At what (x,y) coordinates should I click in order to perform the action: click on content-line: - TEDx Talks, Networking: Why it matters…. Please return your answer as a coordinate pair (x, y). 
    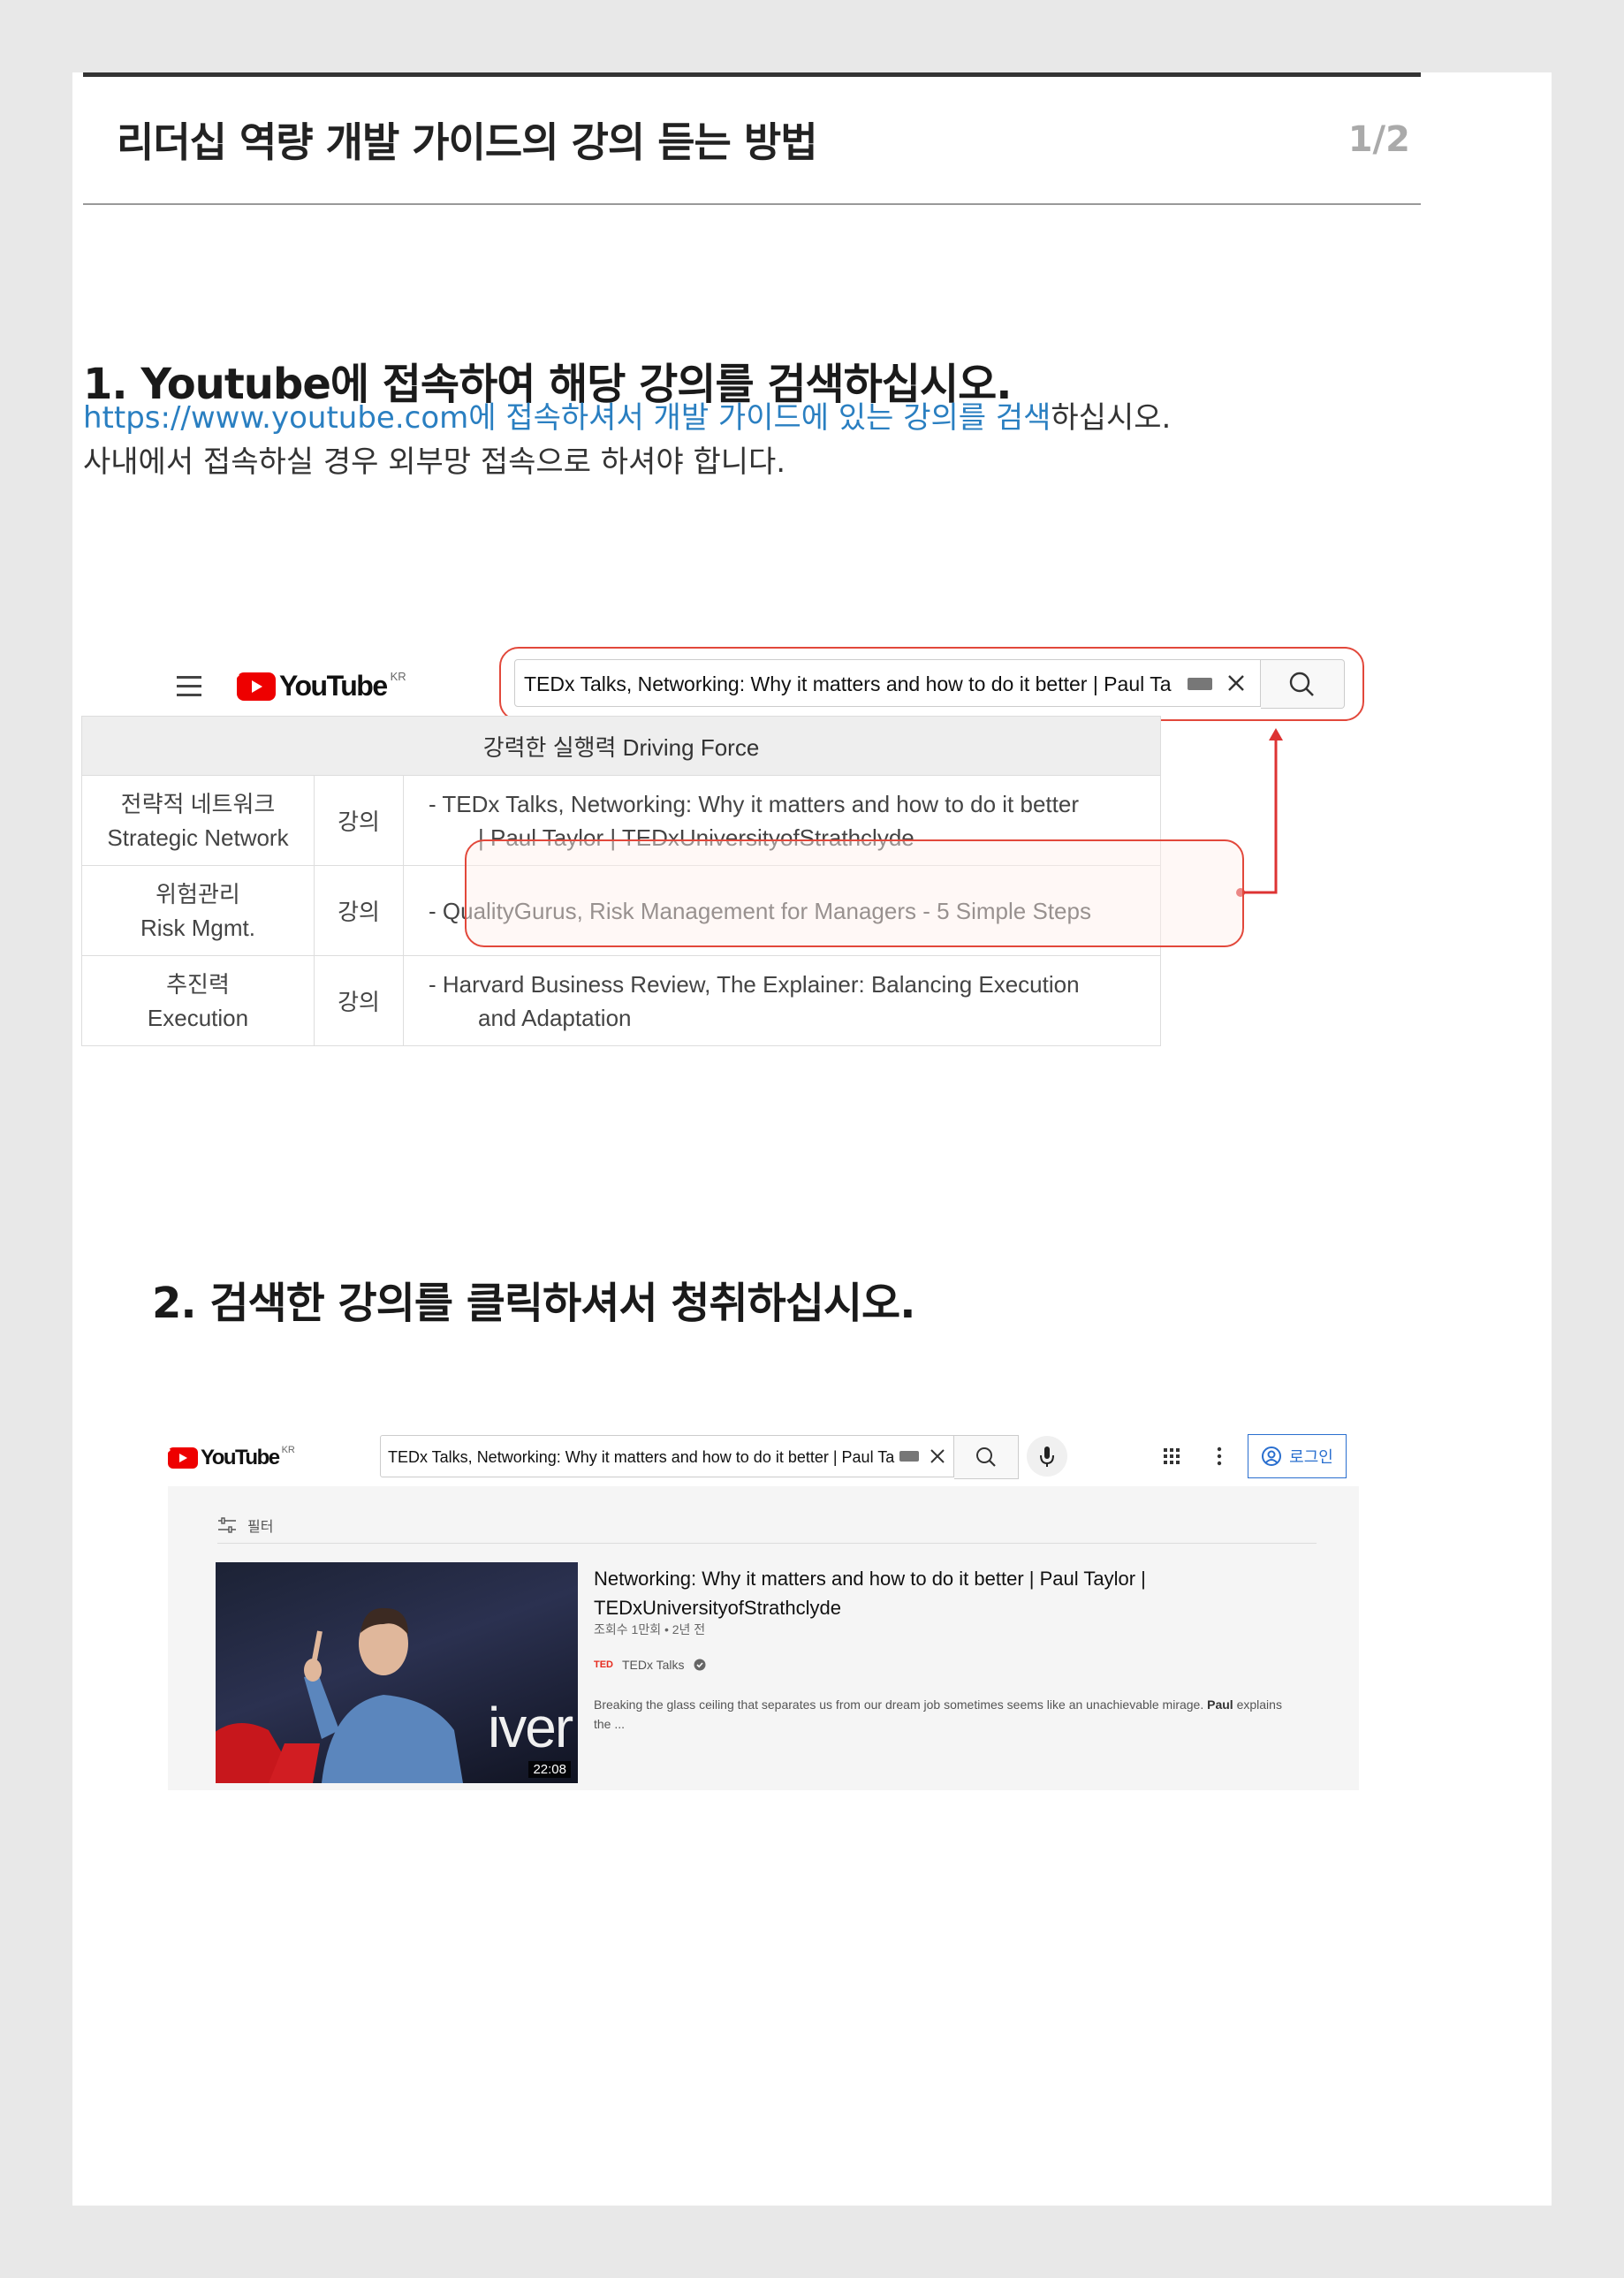
    Looking at the image, I should click on (754, 803).